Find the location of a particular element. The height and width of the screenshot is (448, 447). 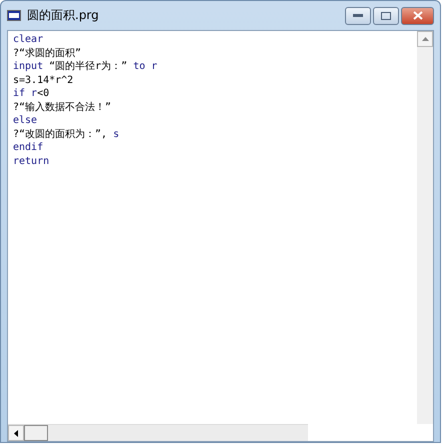

minimize-button is located at coordinates (358, 15).